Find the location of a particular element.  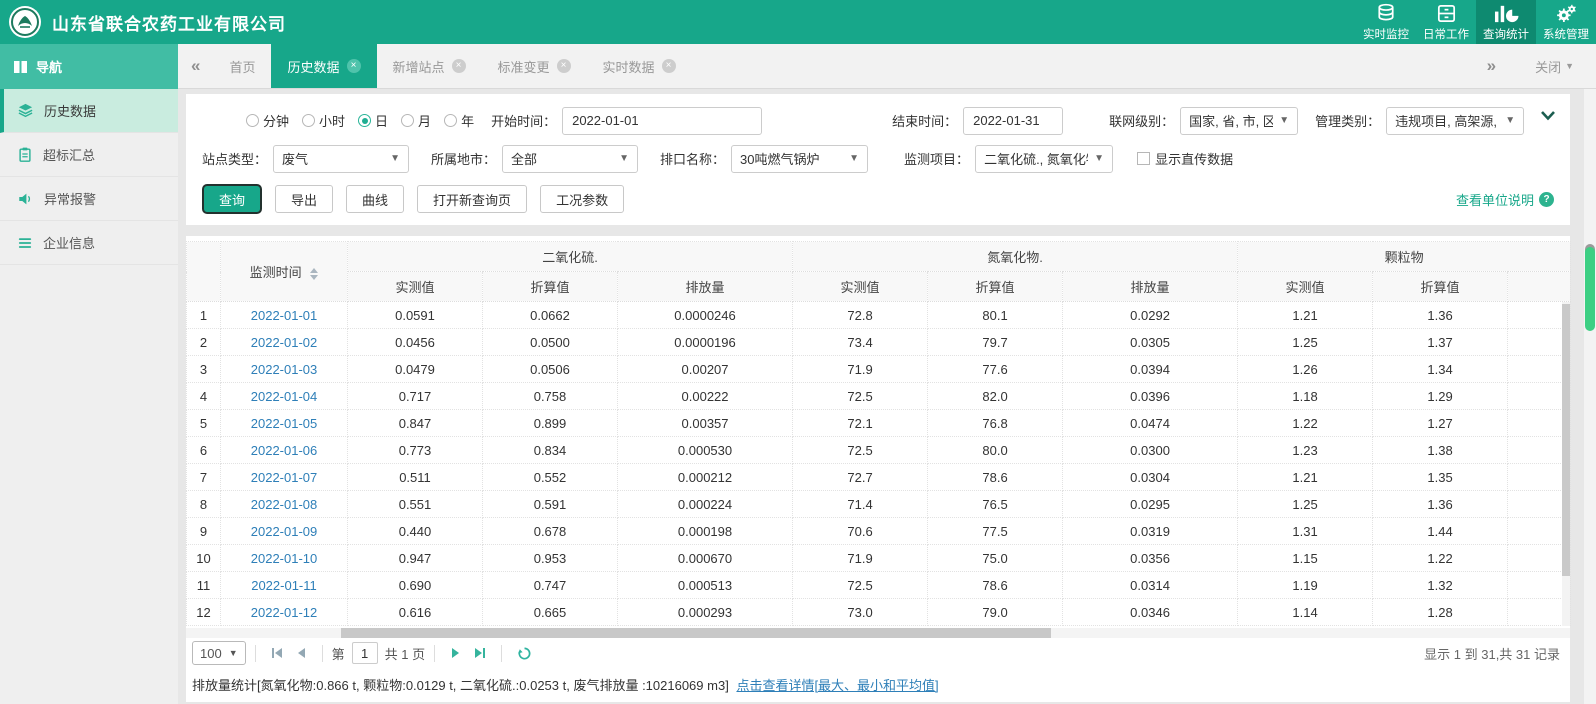

first-page-icon is located at coordinates (277, 653).